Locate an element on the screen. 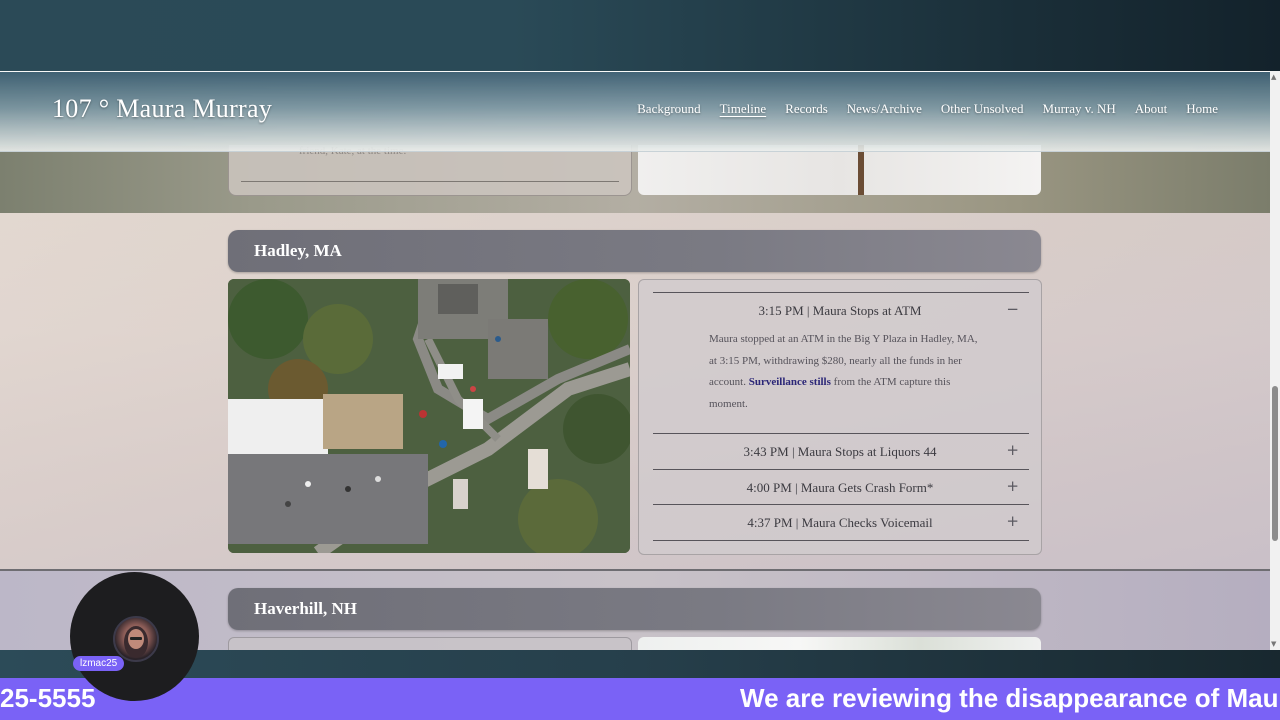 This screenshot has width=1280, height=720. nav-records: Records is located at coordinates (806, 109).